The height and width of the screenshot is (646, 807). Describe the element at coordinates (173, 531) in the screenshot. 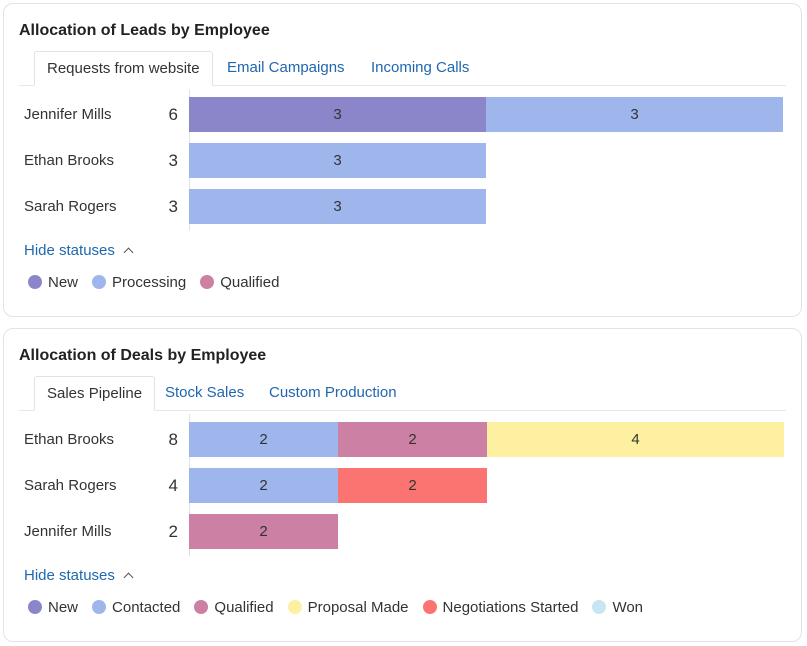

I see `employee-total: 2` at that location.